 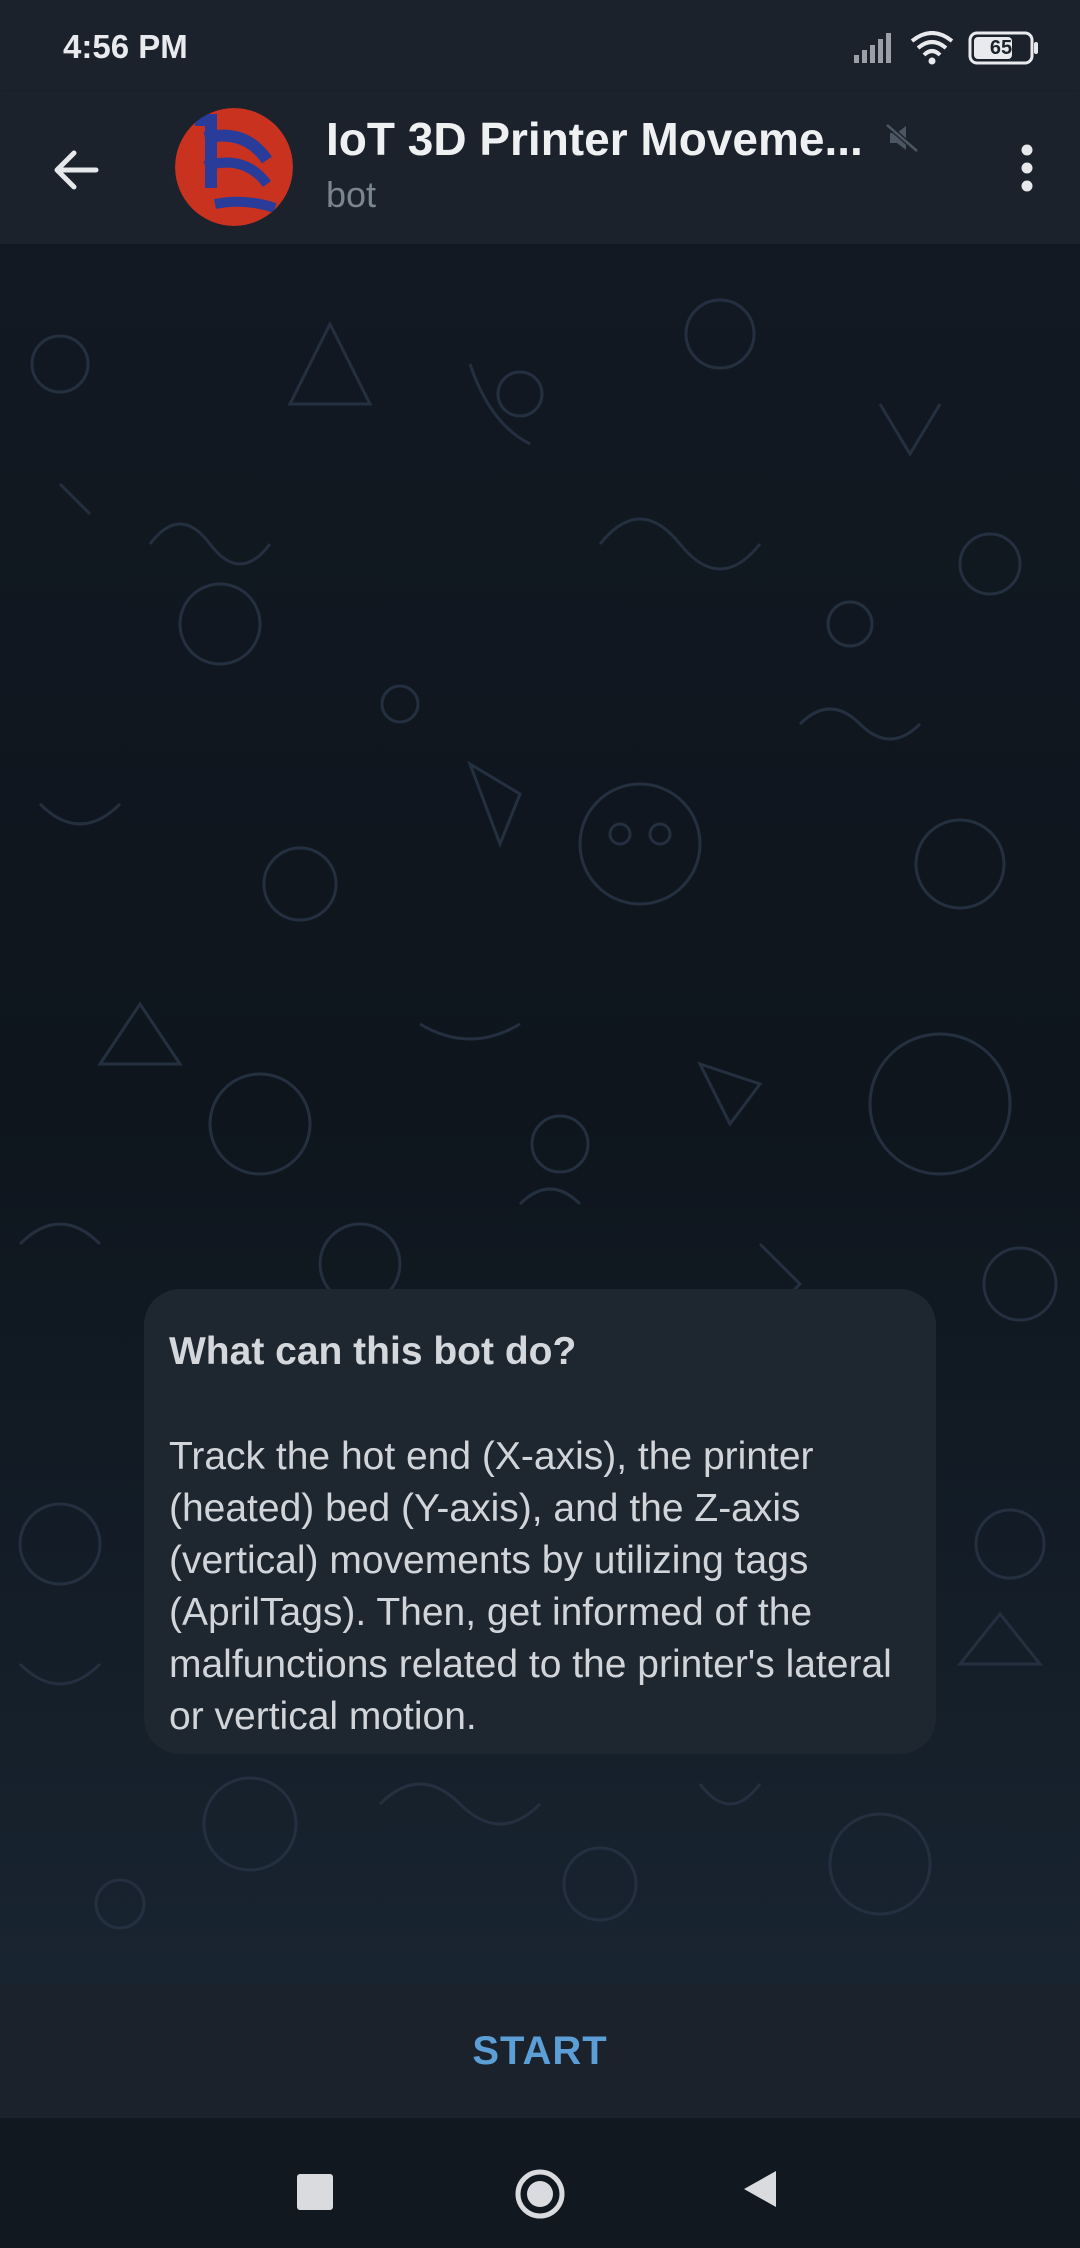 I want to click on wifi-icon, so click(x=932, y=48).